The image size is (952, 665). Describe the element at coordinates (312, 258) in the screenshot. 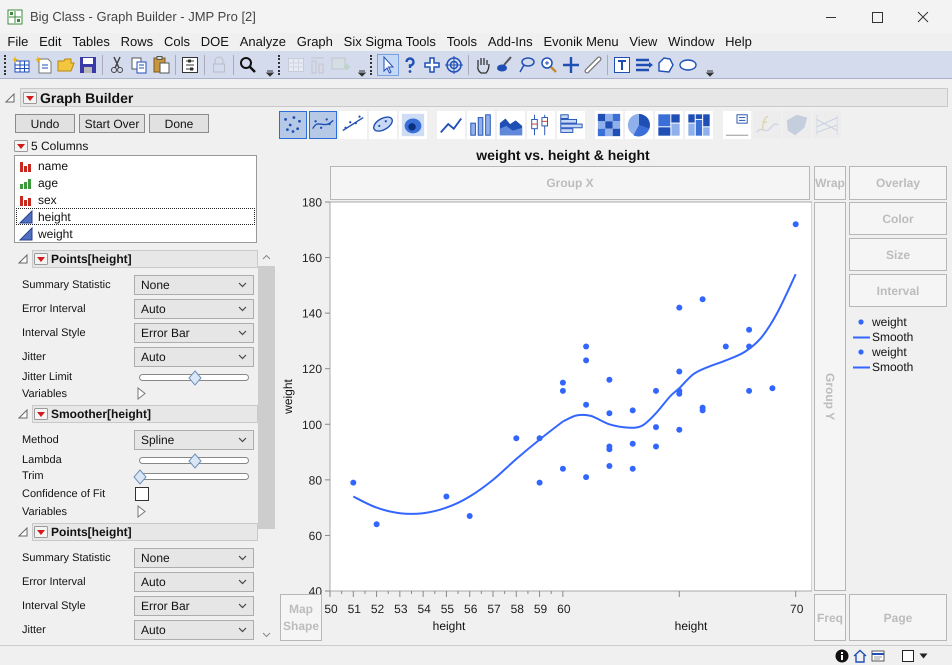

I see `axis-tick-label: 160` at that location.